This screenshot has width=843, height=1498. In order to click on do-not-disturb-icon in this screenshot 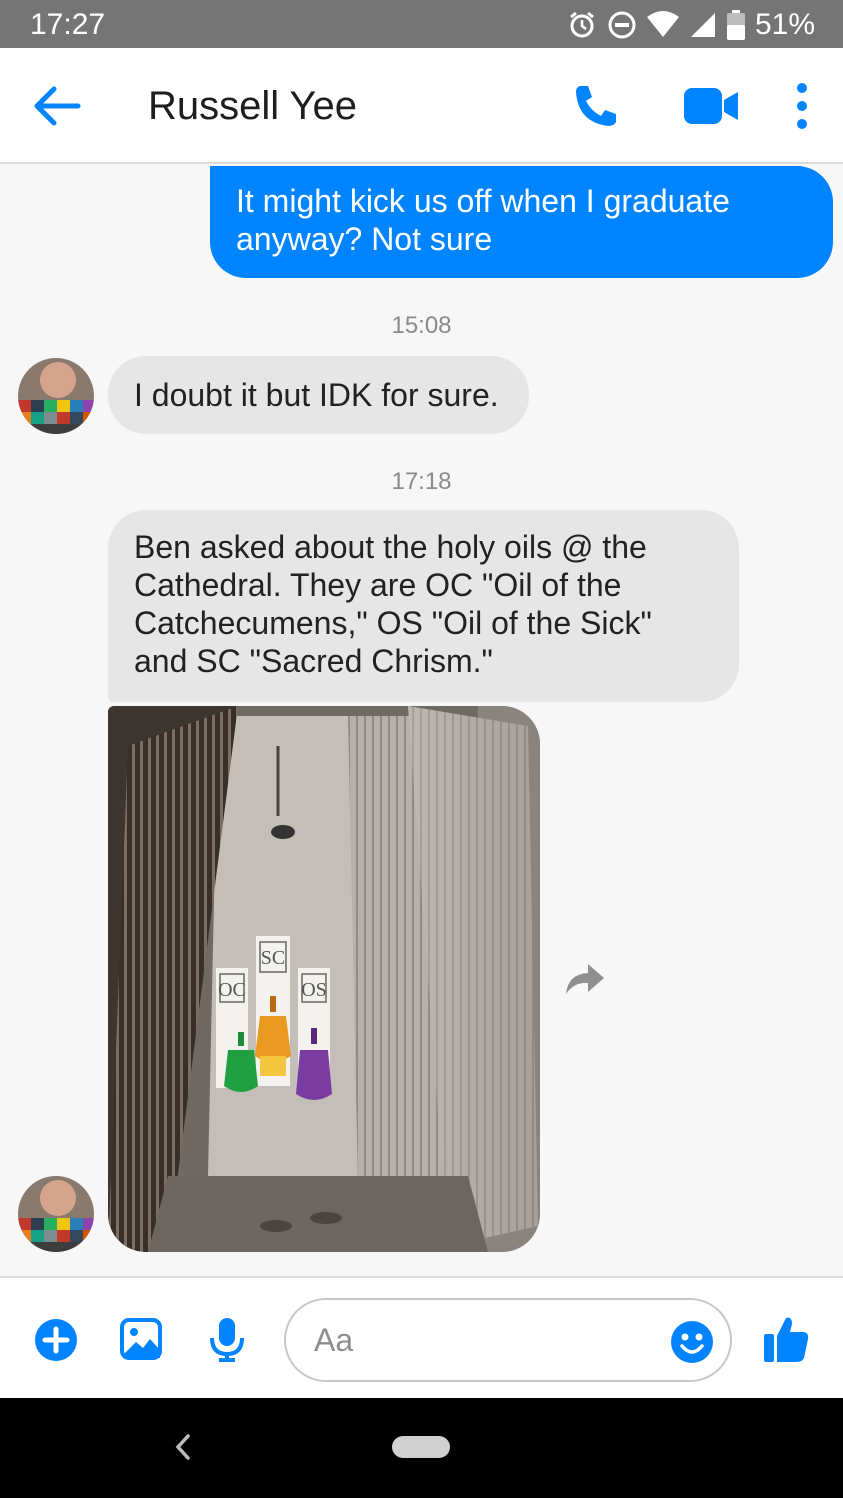, I will do `click(622, 25)`.